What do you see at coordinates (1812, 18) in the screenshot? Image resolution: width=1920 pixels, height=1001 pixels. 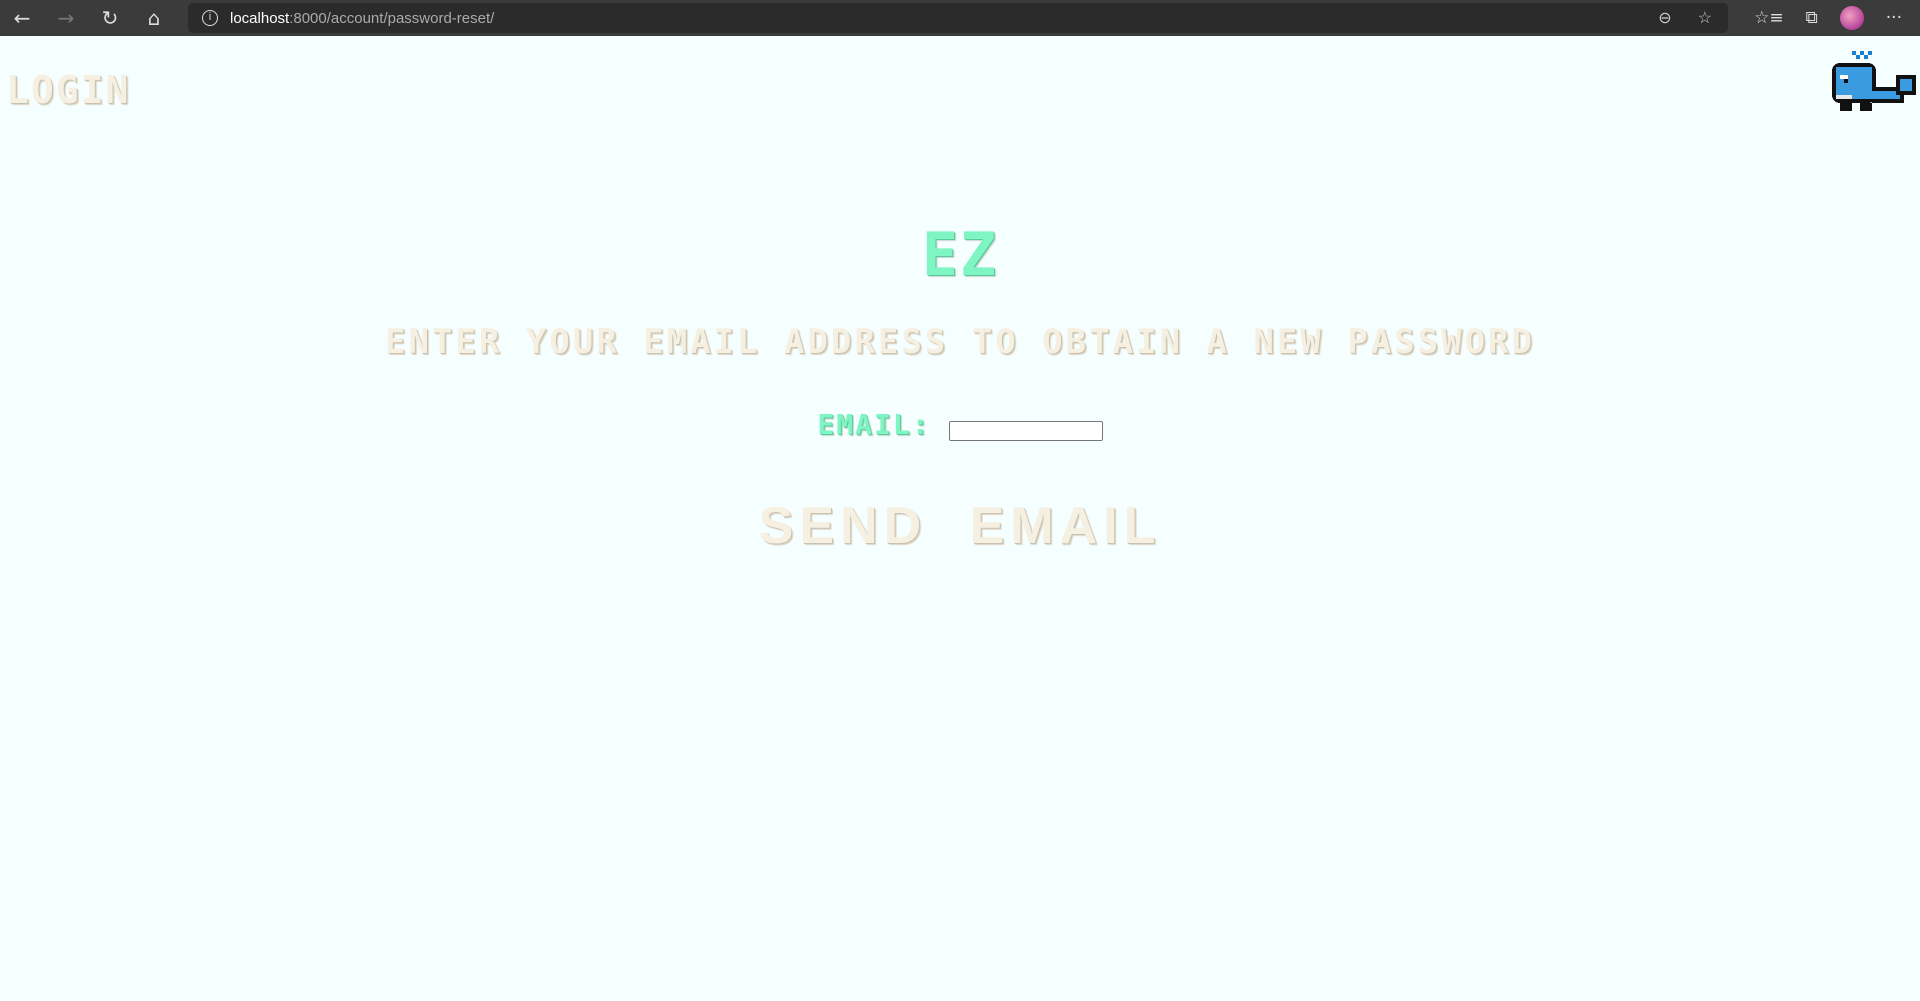 I see `collections-icon: ⧉` at bounding box center [1812, 18].